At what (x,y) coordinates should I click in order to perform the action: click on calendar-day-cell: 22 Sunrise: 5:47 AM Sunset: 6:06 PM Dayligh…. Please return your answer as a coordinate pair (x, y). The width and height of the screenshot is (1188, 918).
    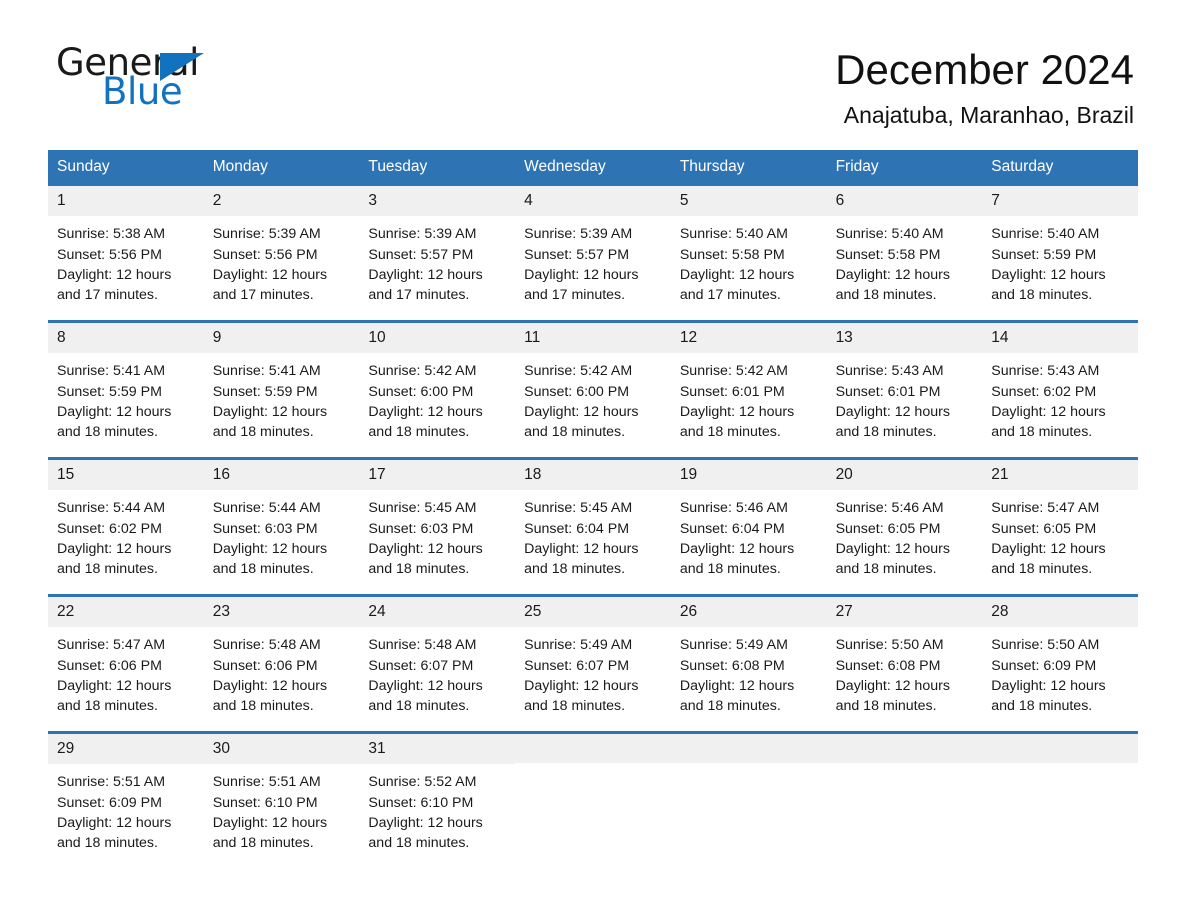
    Looking at the image, I should click on (126, 657).